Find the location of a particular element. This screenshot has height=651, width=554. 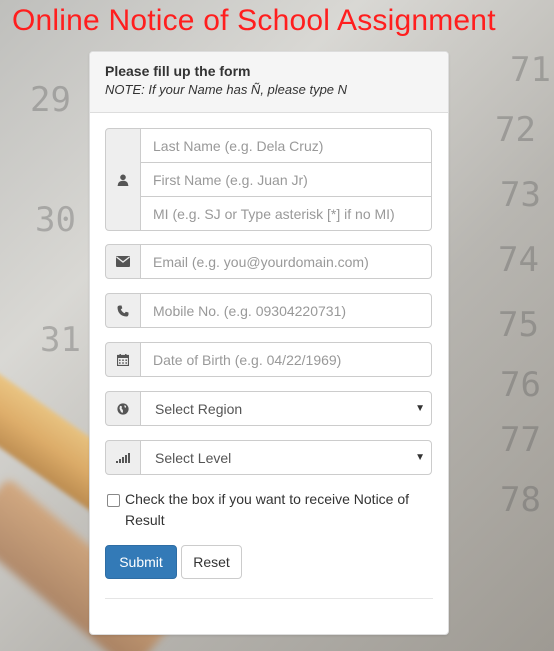

mobile-group: Mobile No. (e.g. 09304220731) is located at coordinates (268, 310).